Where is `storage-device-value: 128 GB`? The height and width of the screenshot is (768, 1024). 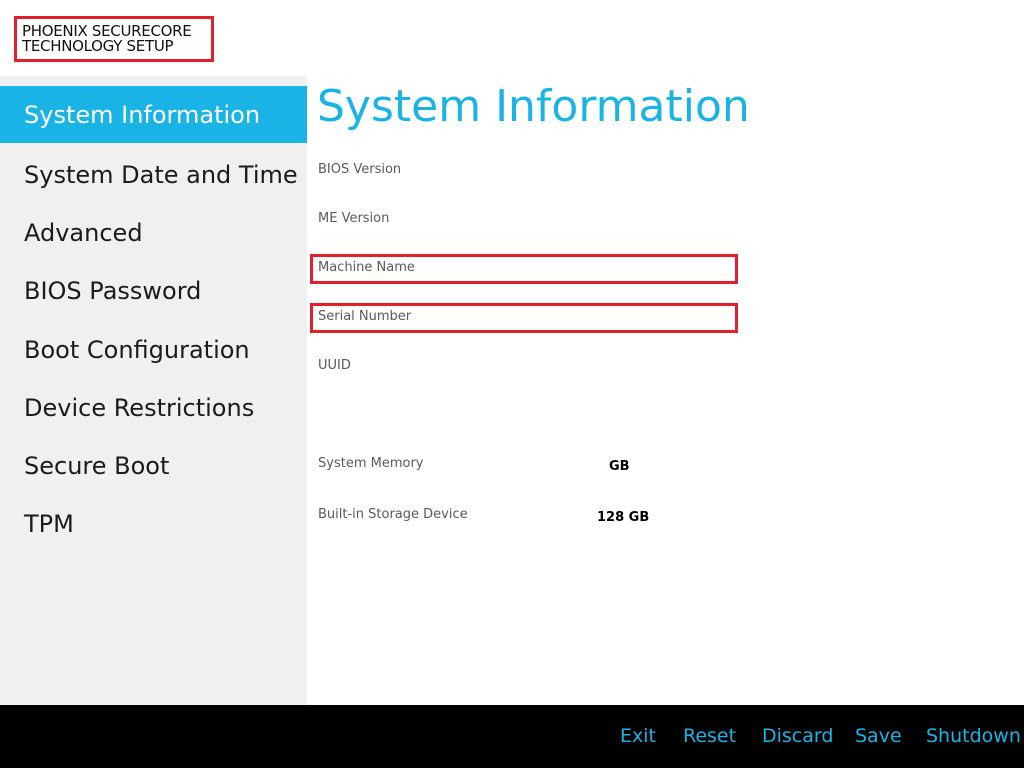
storage-device-value: 128 GB is located at coordinates (623, 517).